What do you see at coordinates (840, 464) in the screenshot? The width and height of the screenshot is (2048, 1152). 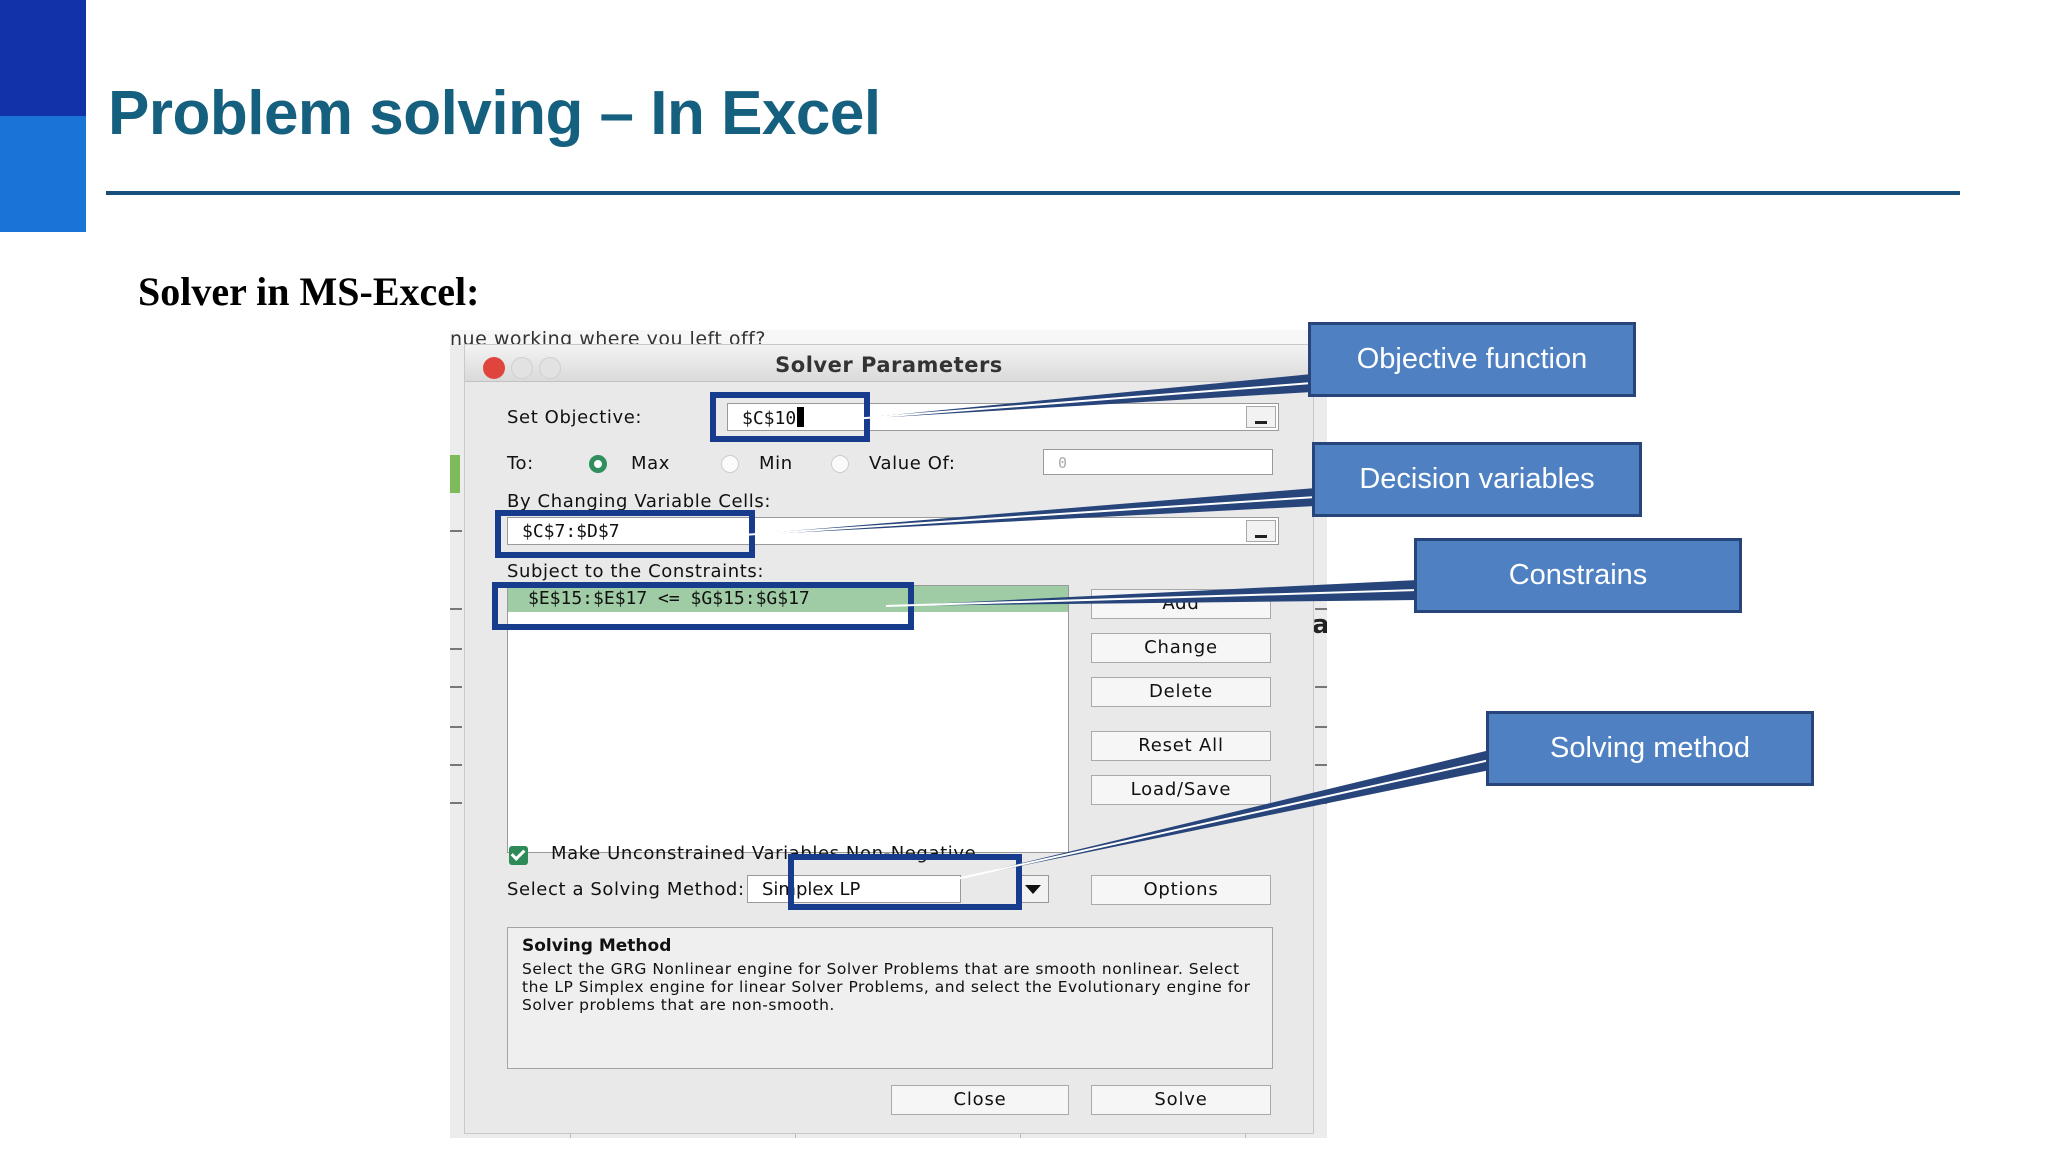 I see `radio-value-of` at bounding box center [840, 464].